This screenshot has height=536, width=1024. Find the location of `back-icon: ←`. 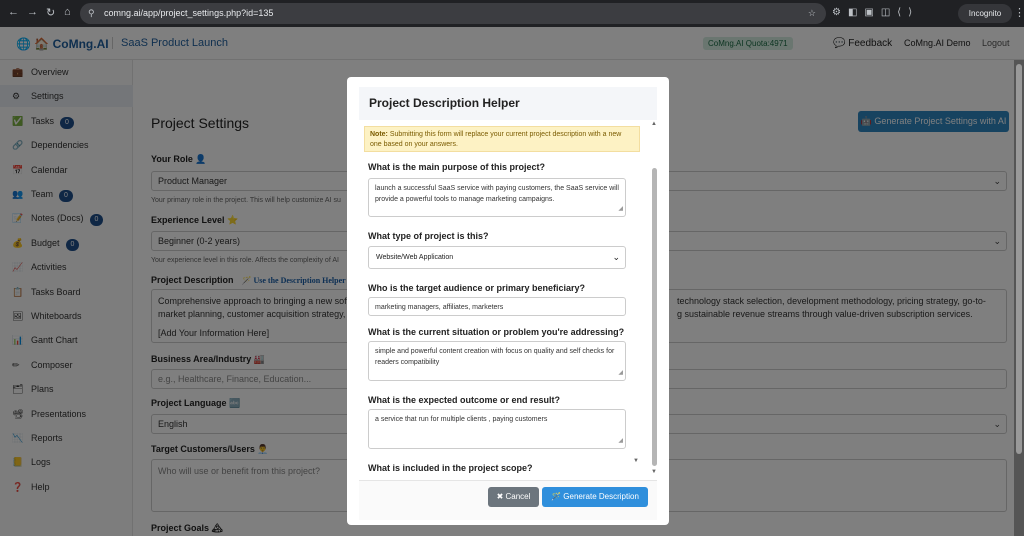

back-icon: ← is located at coordinates (13, 12).